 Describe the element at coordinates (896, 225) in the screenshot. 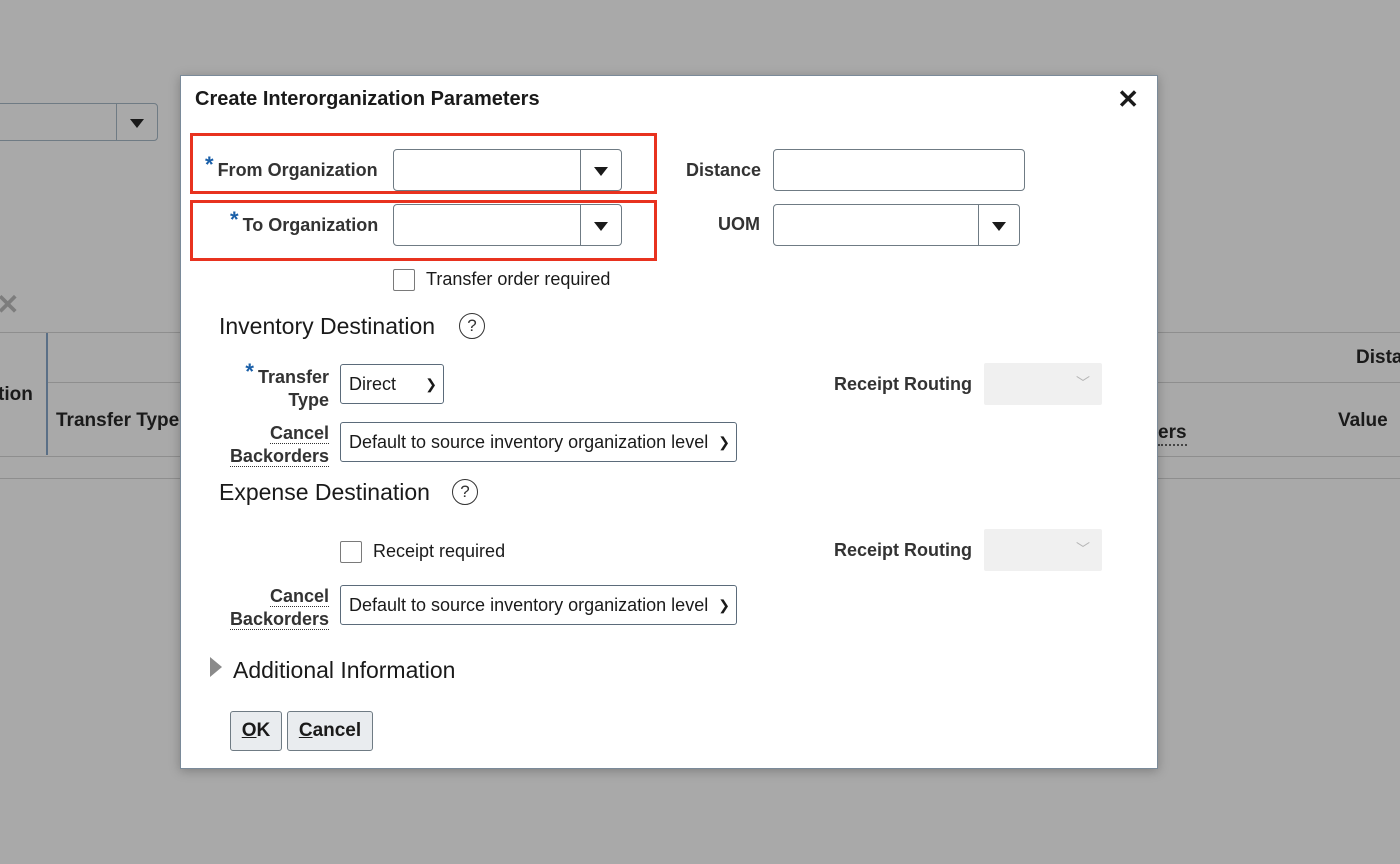

I see `uom-combobox` at that location.